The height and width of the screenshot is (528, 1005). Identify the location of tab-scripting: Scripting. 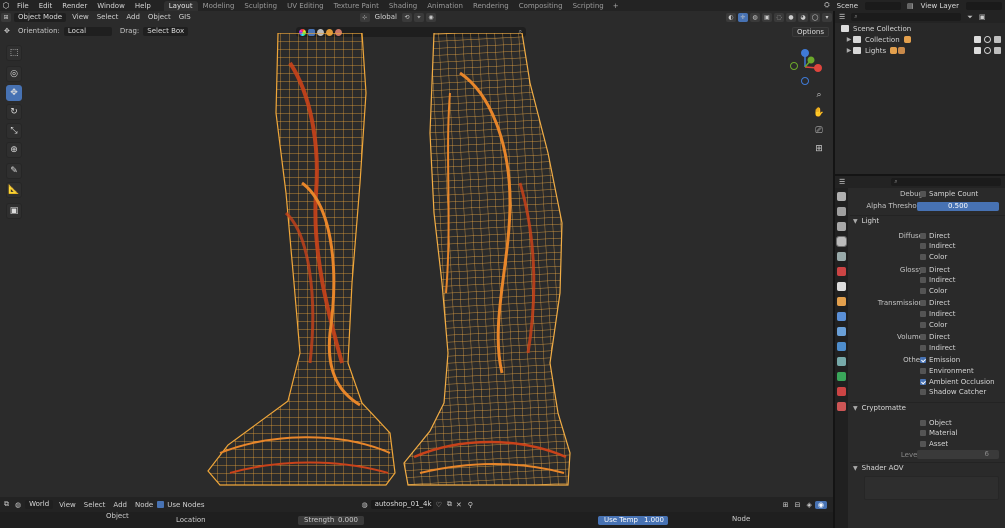
(588, 6).